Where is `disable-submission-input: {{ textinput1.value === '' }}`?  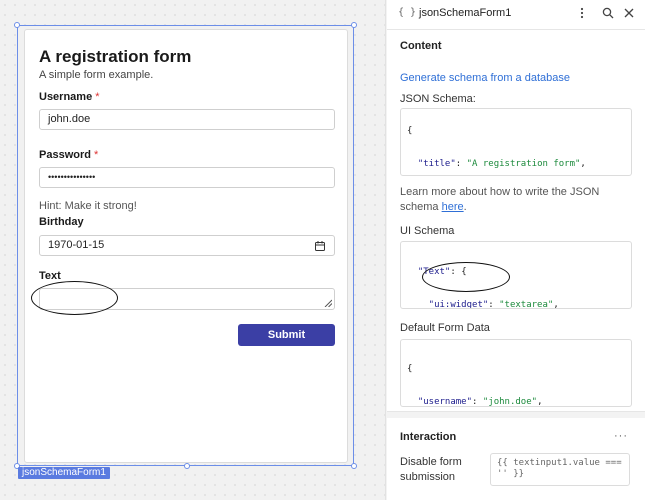
disable-submission-input: {{ textinput1.value === '' }} is located at coordinates (560, 469).